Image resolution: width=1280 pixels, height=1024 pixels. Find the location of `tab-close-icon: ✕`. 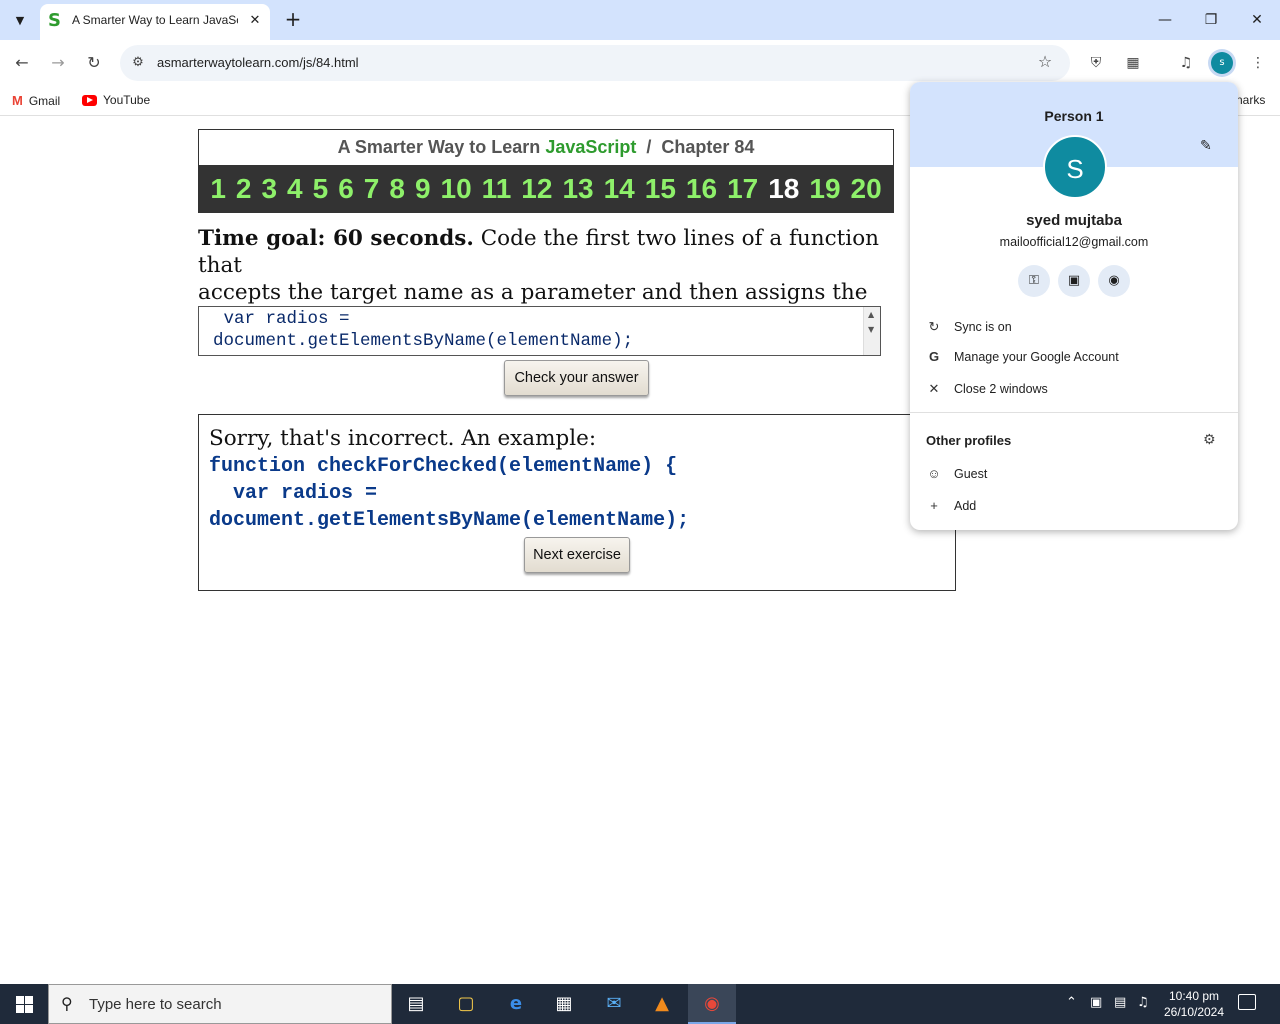

tab-close-icon: ✕ is located at coordinates (255, 21).